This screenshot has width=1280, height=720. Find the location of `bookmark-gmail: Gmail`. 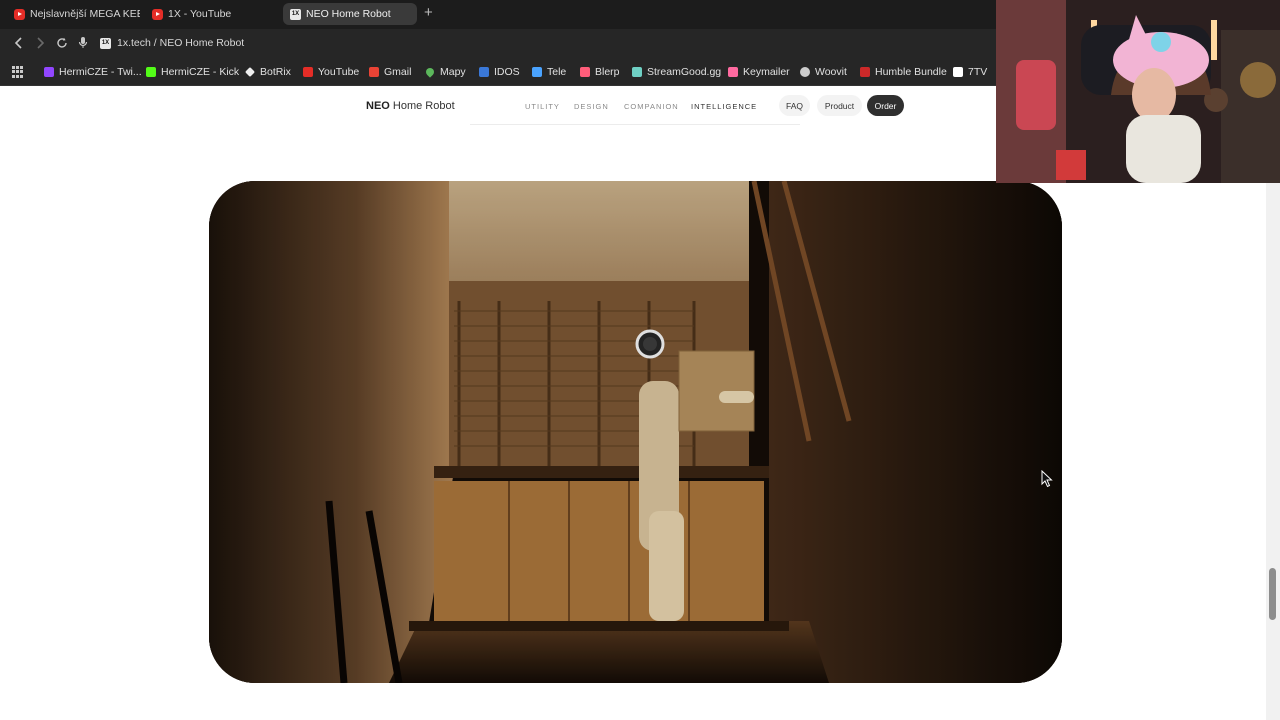

bookmark-gmail: Gmail is located at coordinates (390, 72).